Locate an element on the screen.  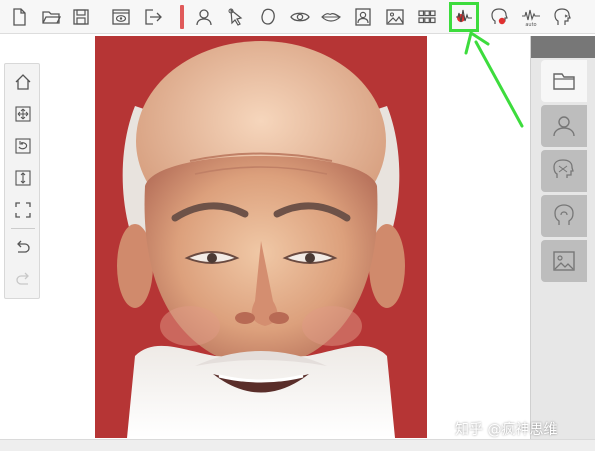
right-panel is located at coordinates (562, 238).